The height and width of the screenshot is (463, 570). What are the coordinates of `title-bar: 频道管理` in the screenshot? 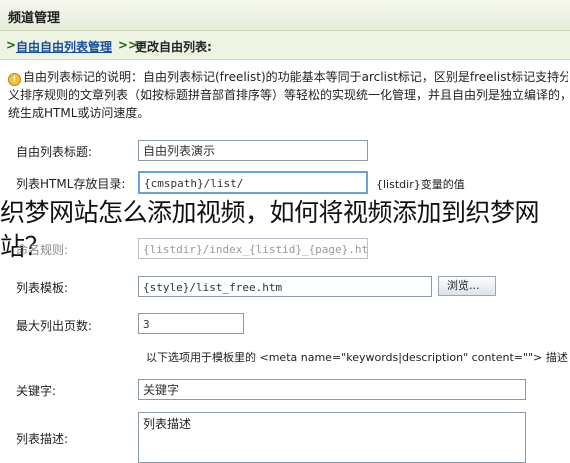 It's located at (285, 15).